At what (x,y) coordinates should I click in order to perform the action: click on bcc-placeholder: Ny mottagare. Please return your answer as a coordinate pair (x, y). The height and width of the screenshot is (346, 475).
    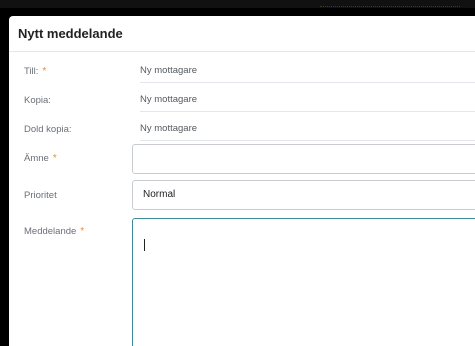
    Looking at the image, I should click on (169, 128).